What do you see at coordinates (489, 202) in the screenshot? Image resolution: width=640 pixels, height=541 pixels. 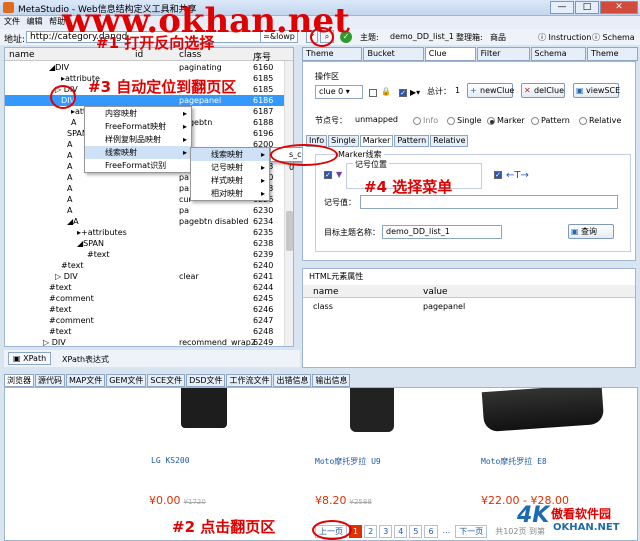 I see `record-value-input` at bounding box center [489, 202].